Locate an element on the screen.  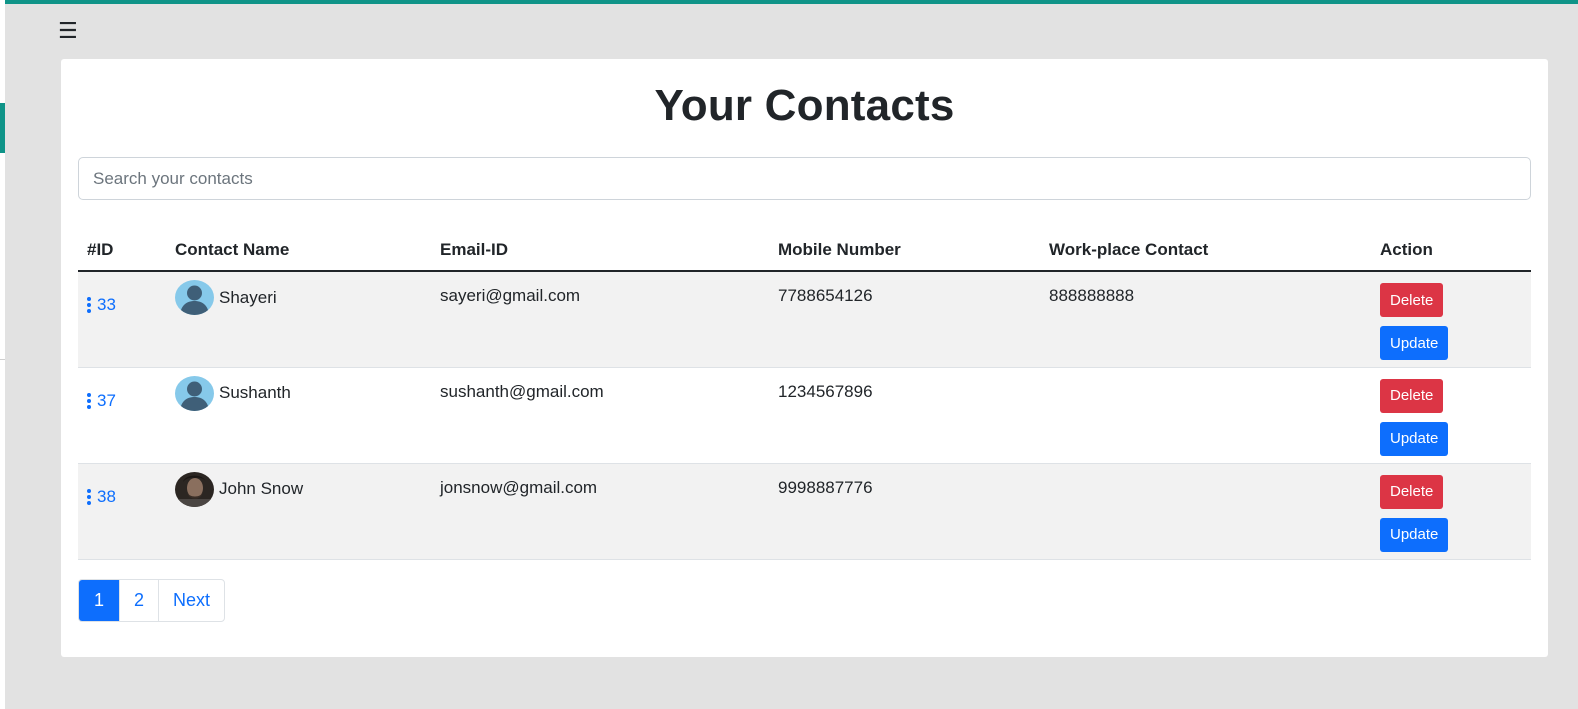
email-cell: sayeri@gmail.com is located at coordinates (600, 319).